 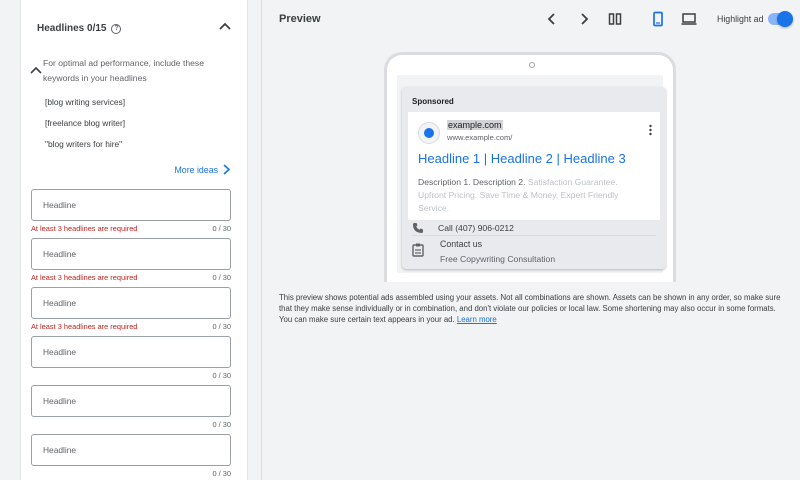 What do you see at coordinates (532, 65) in the screenshot?
I see `phone-camera-icon` at bounding box center [532, 65].